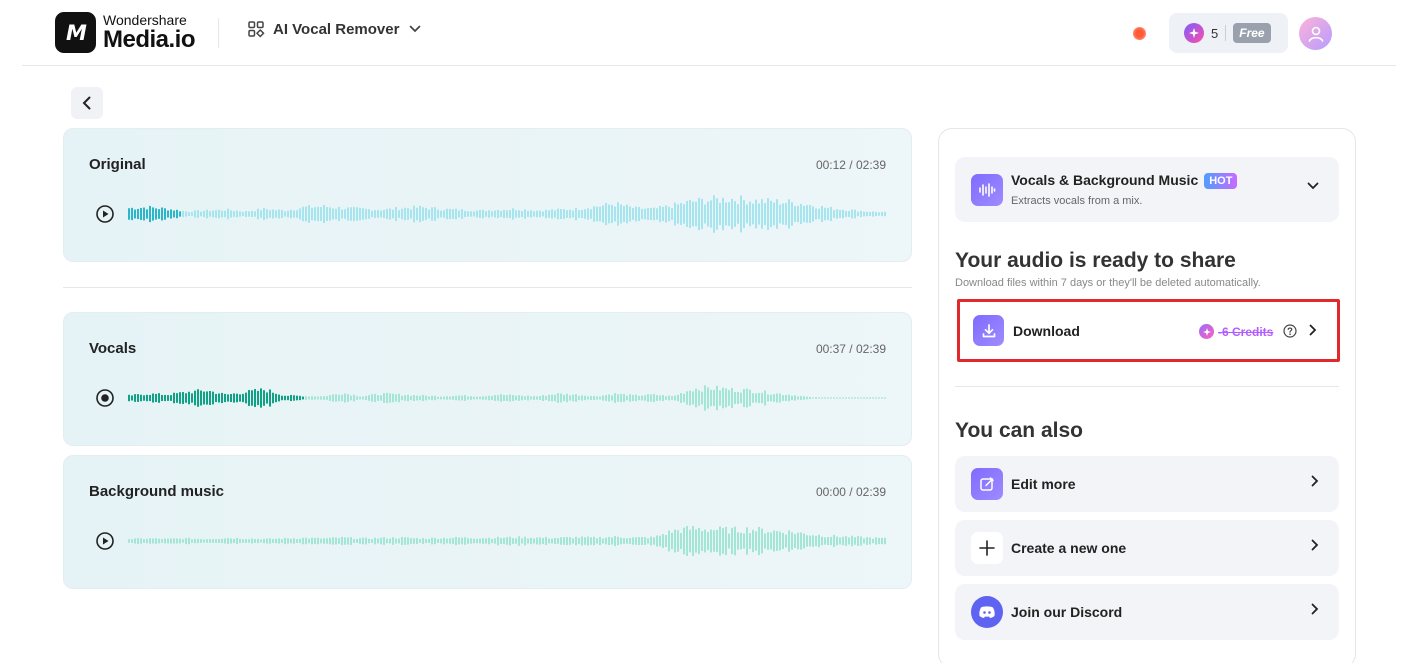  I want to click on user-avatar, so click(1315, 33).